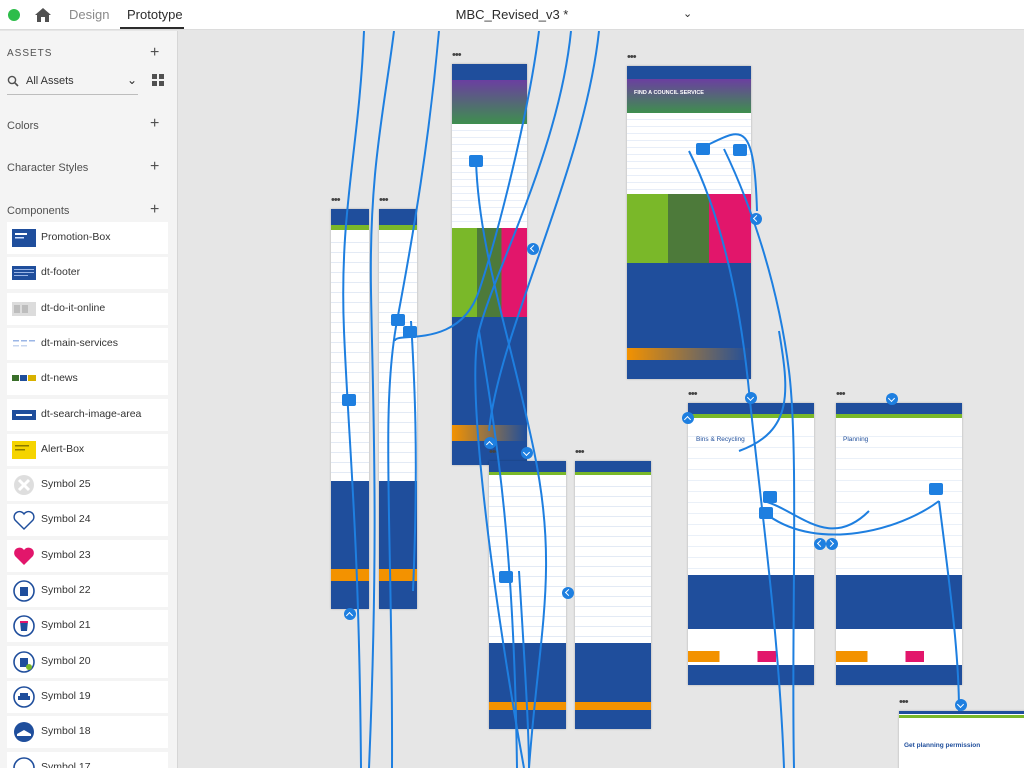 The height and width of the screenshot is (768, 1024). Describe the element at coordinates (61, 272) in the screenshot. I see `component-label: dt-footer` at that location.